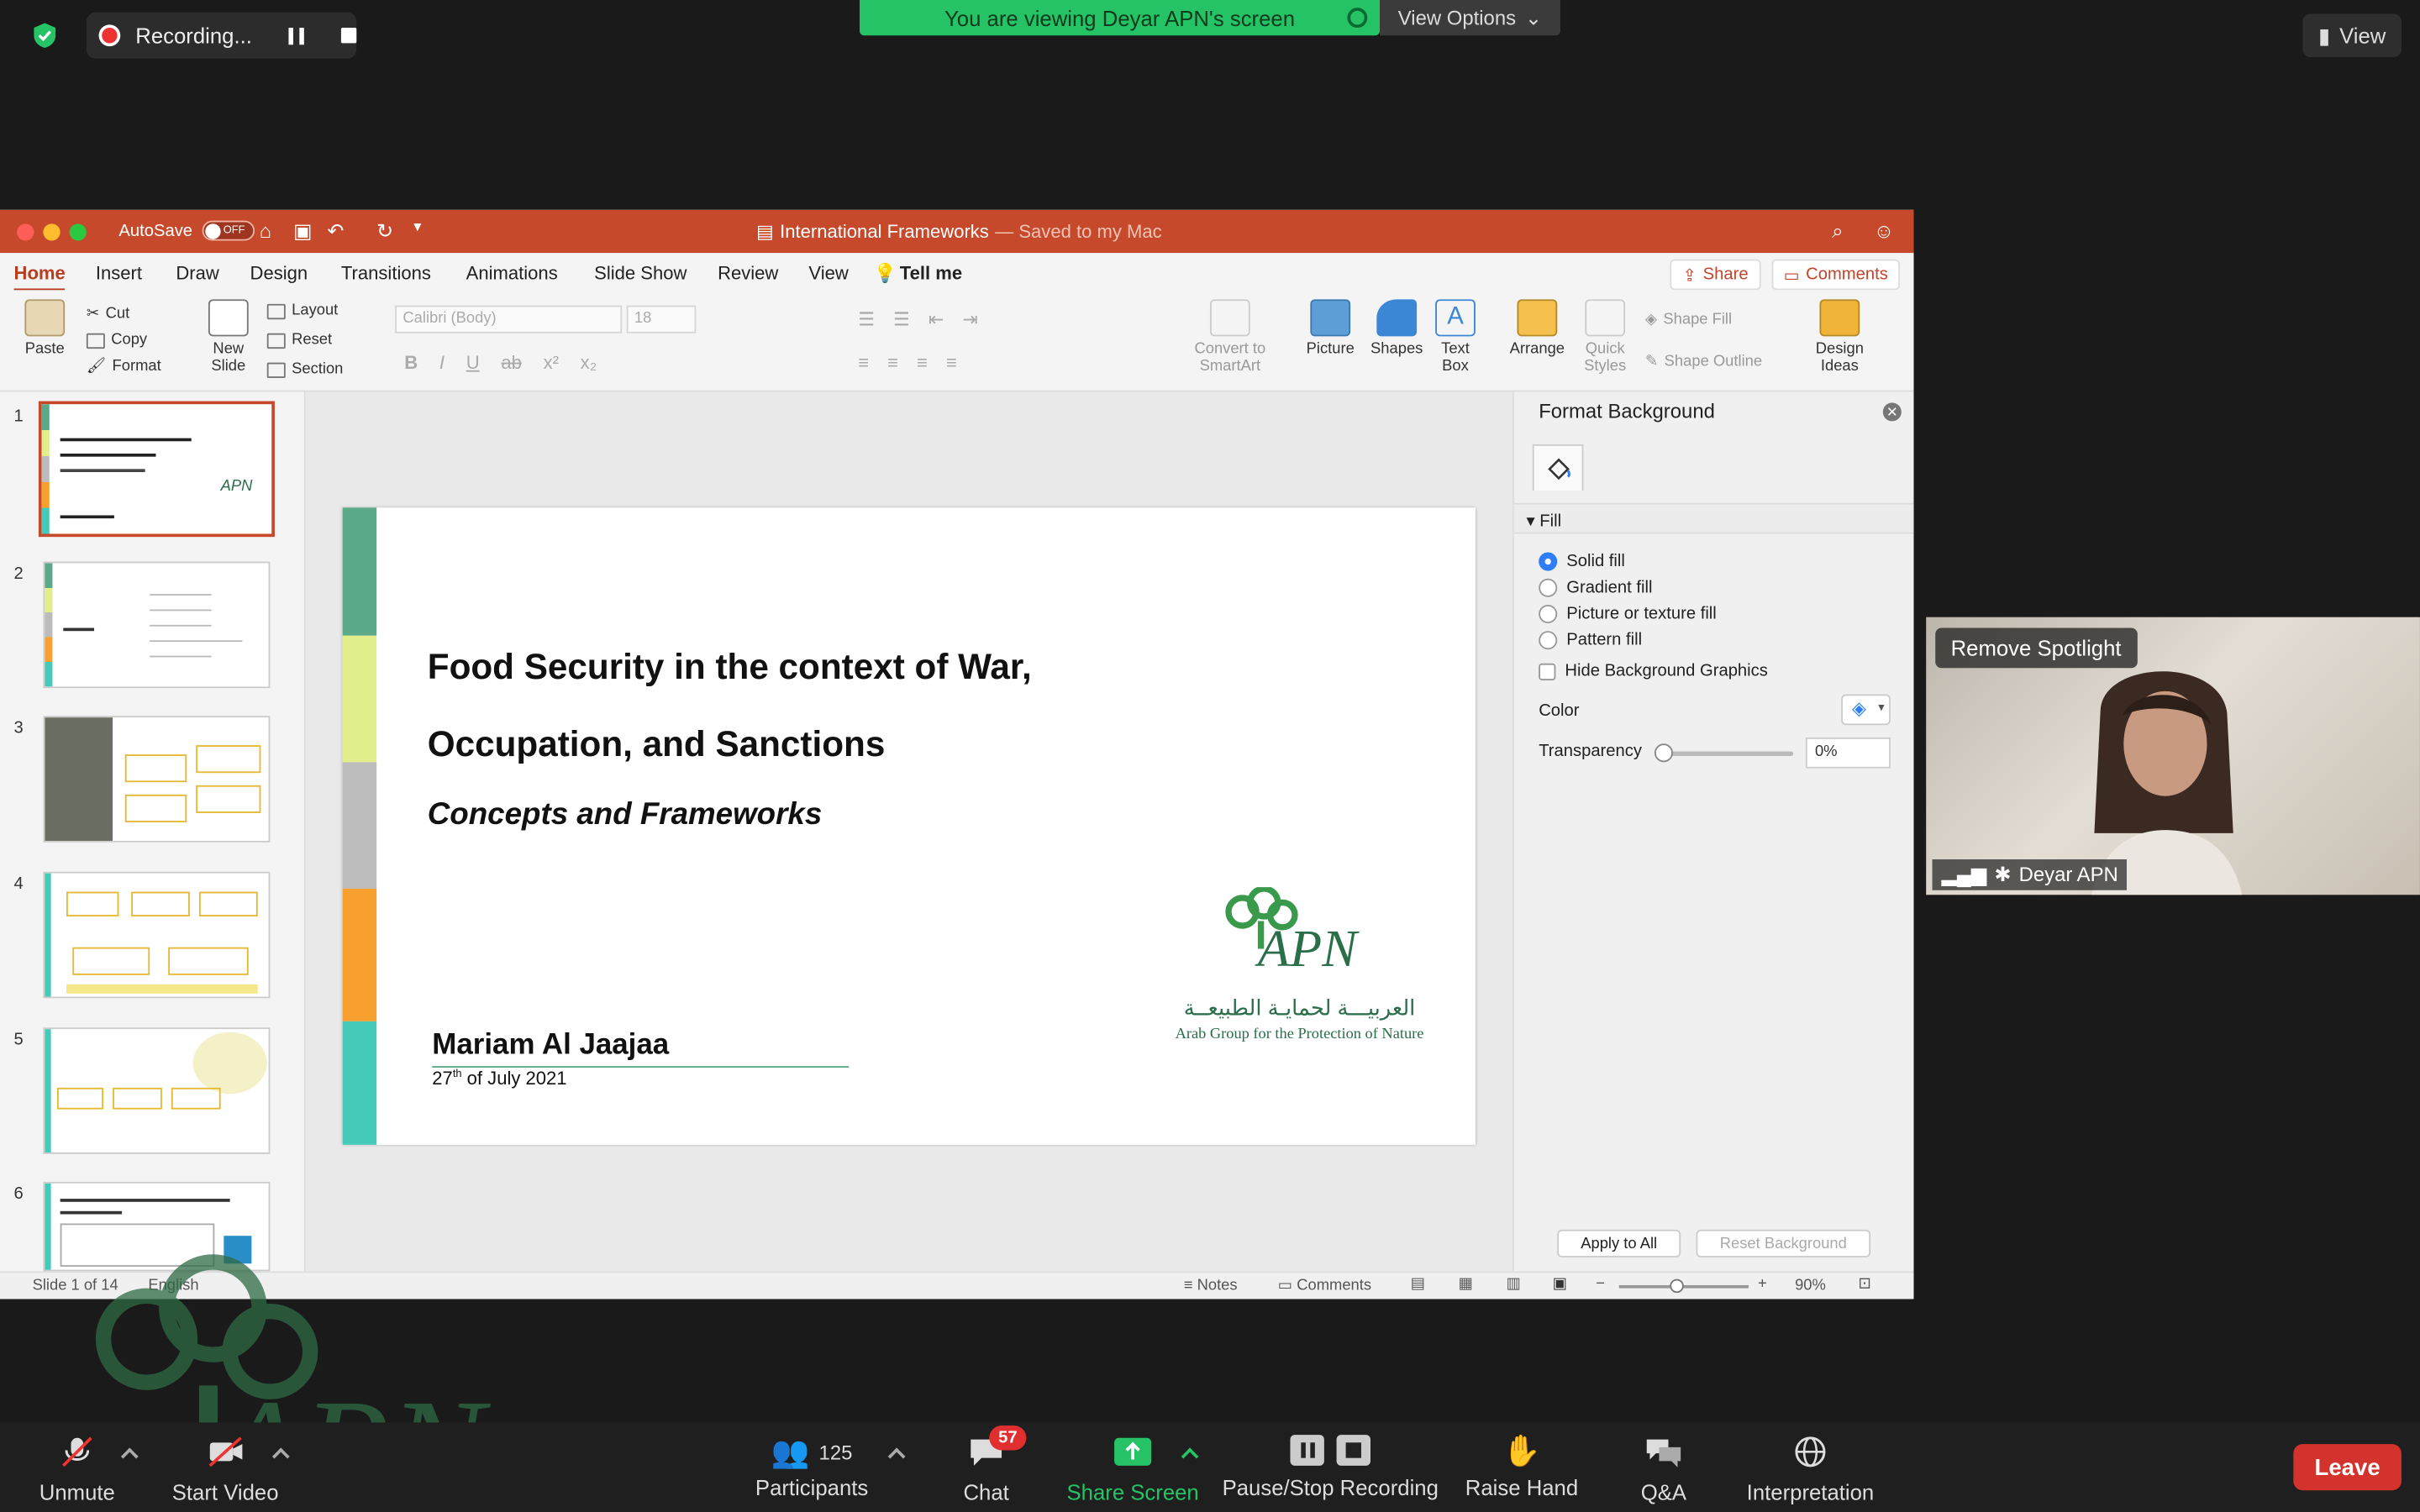  What do you see at coordinates (1548, 640) in the screenshot?
I see `pattern-fill-radio` at bounding box center [1548, 640].